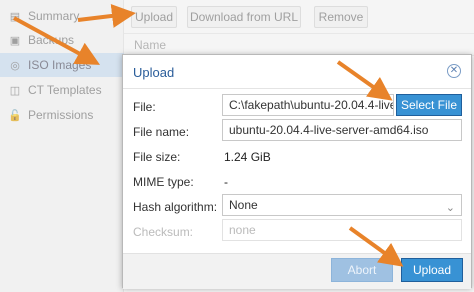  What do you see at coordinates (362, 270) in the screenshot?
I see `abort-button: Abort` at bounding box center [362, 270].